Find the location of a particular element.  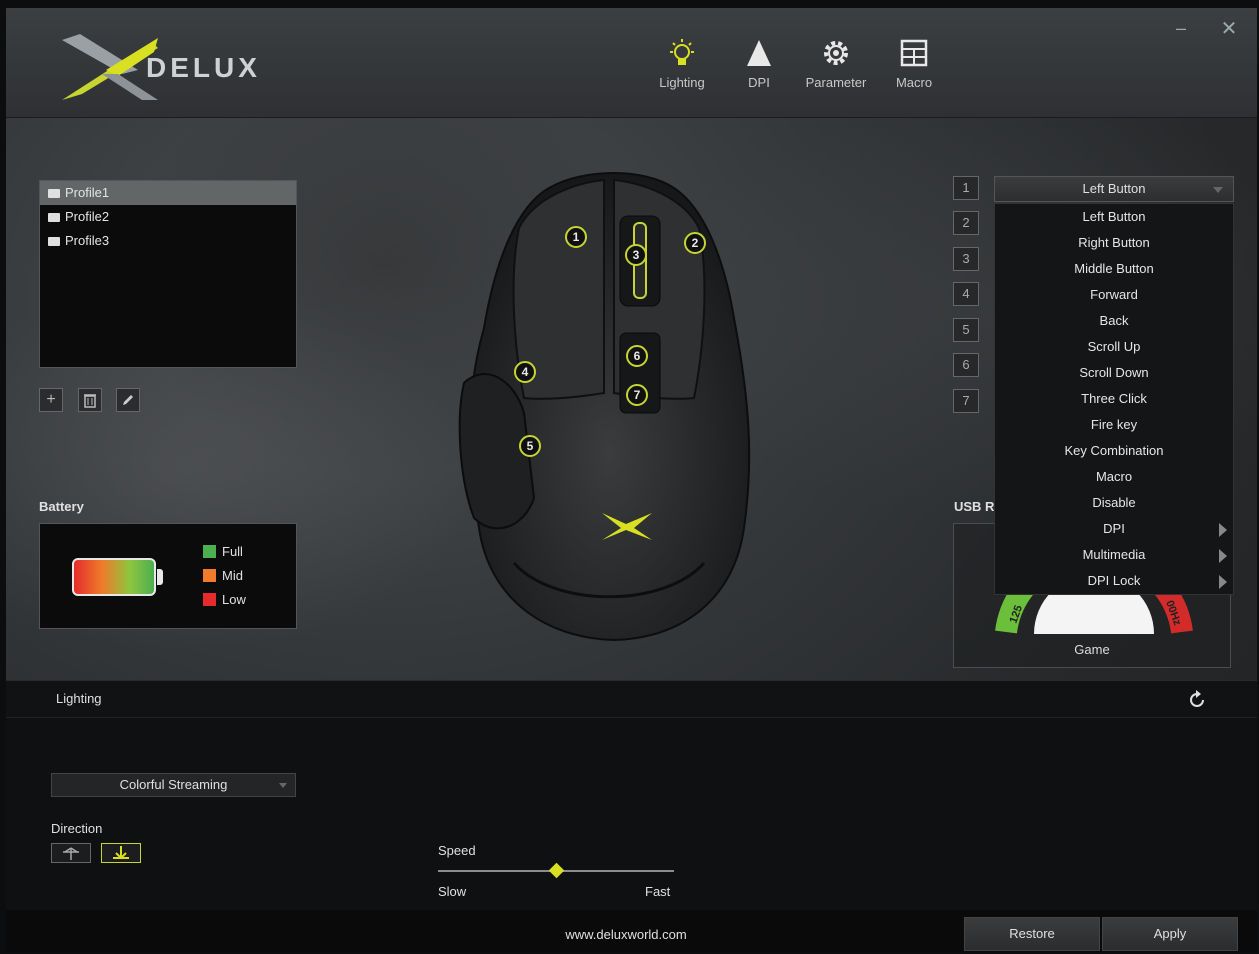

menu-item-disable: Disable is located at coordinates (1114, 503).